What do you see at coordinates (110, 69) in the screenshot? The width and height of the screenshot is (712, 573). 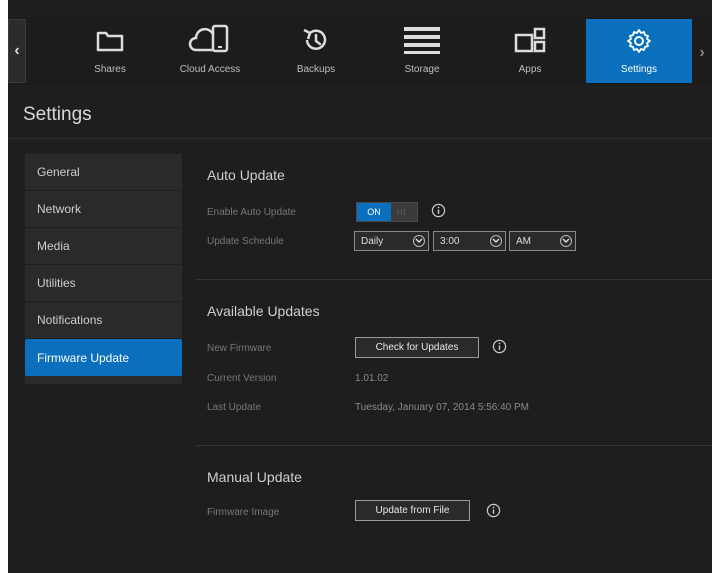 I see `nav-label: Shares` at bounding box center [110, 69].